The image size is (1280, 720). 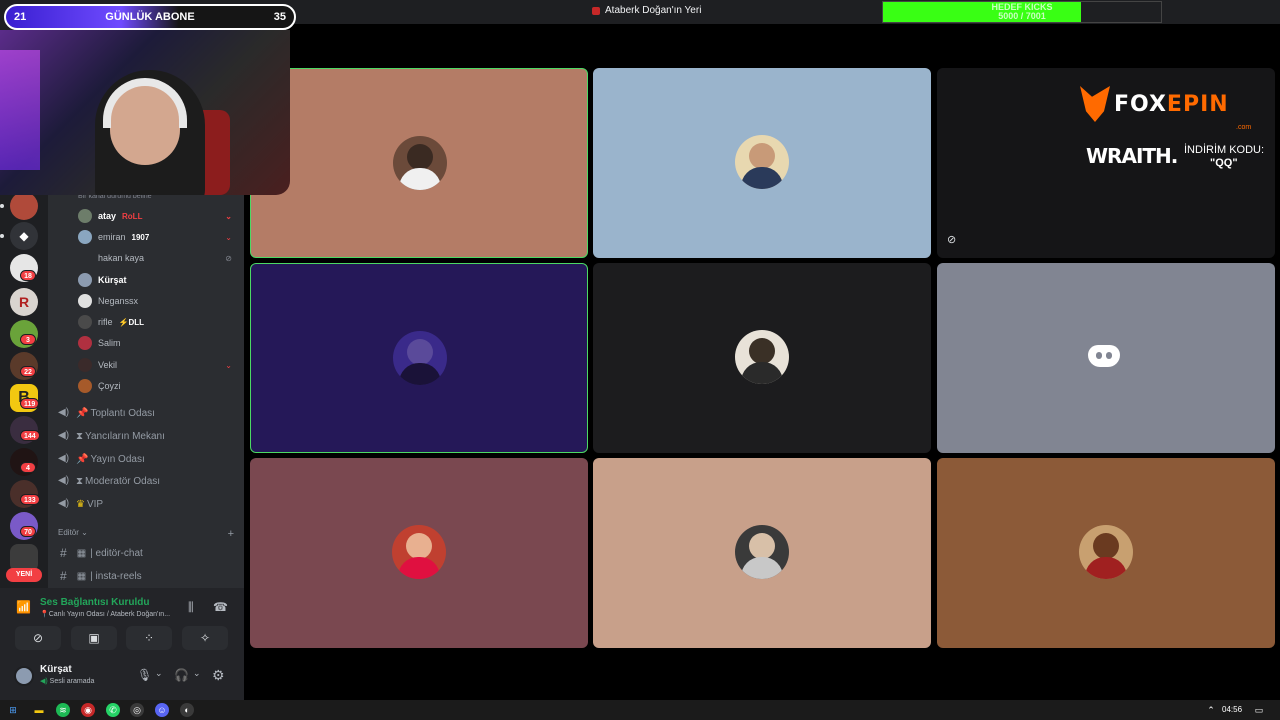 I want to click on voice-member: Çoyzi, so click(x=158, y=386).